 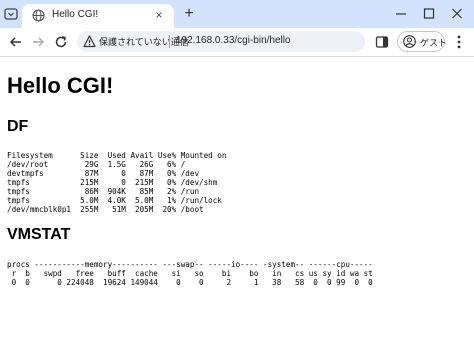 What do you see at coordinates (189, 14) in the screenshot?
I see `new-tab-button: +` at bounding box center [189, 14].